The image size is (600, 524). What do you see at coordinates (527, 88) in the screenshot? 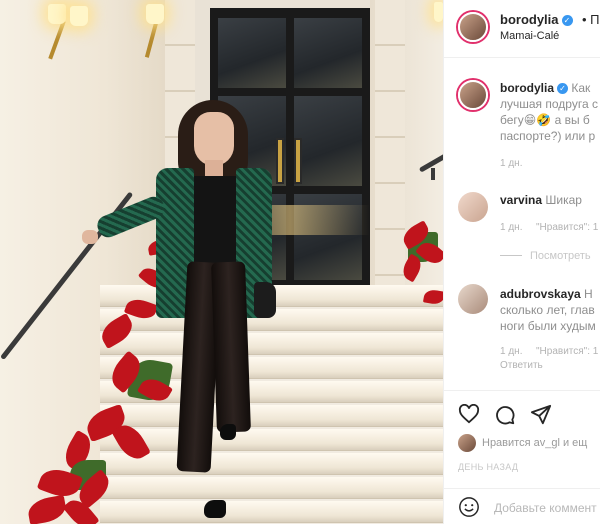
I see `comment-username: borodylia` at bounding box center [527, 88].